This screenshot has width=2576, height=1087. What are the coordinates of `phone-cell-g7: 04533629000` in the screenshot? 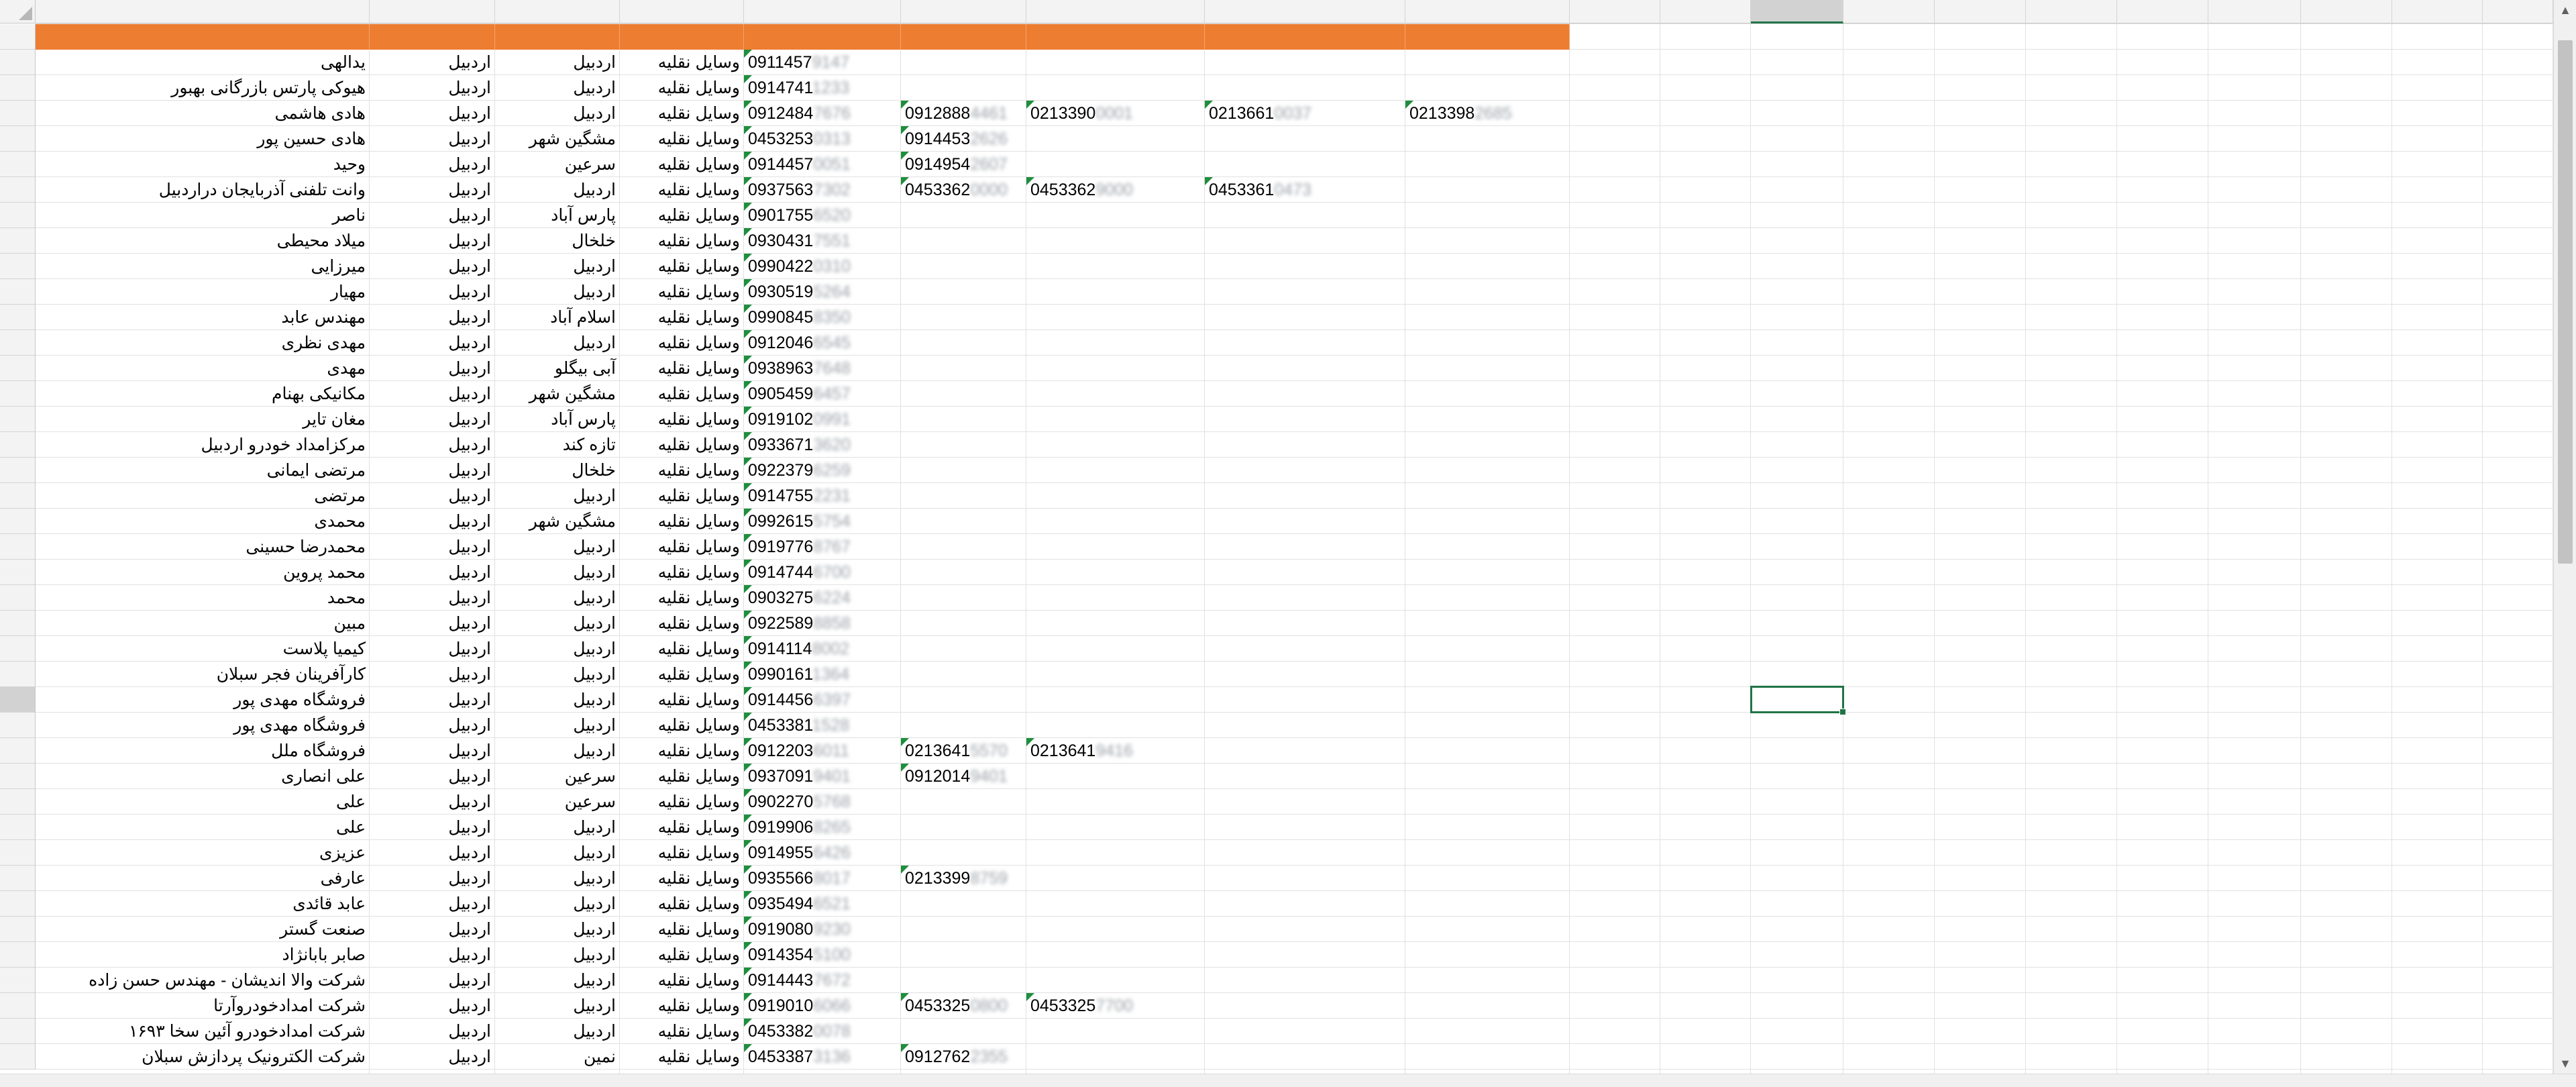 It's located at (1115, 190).